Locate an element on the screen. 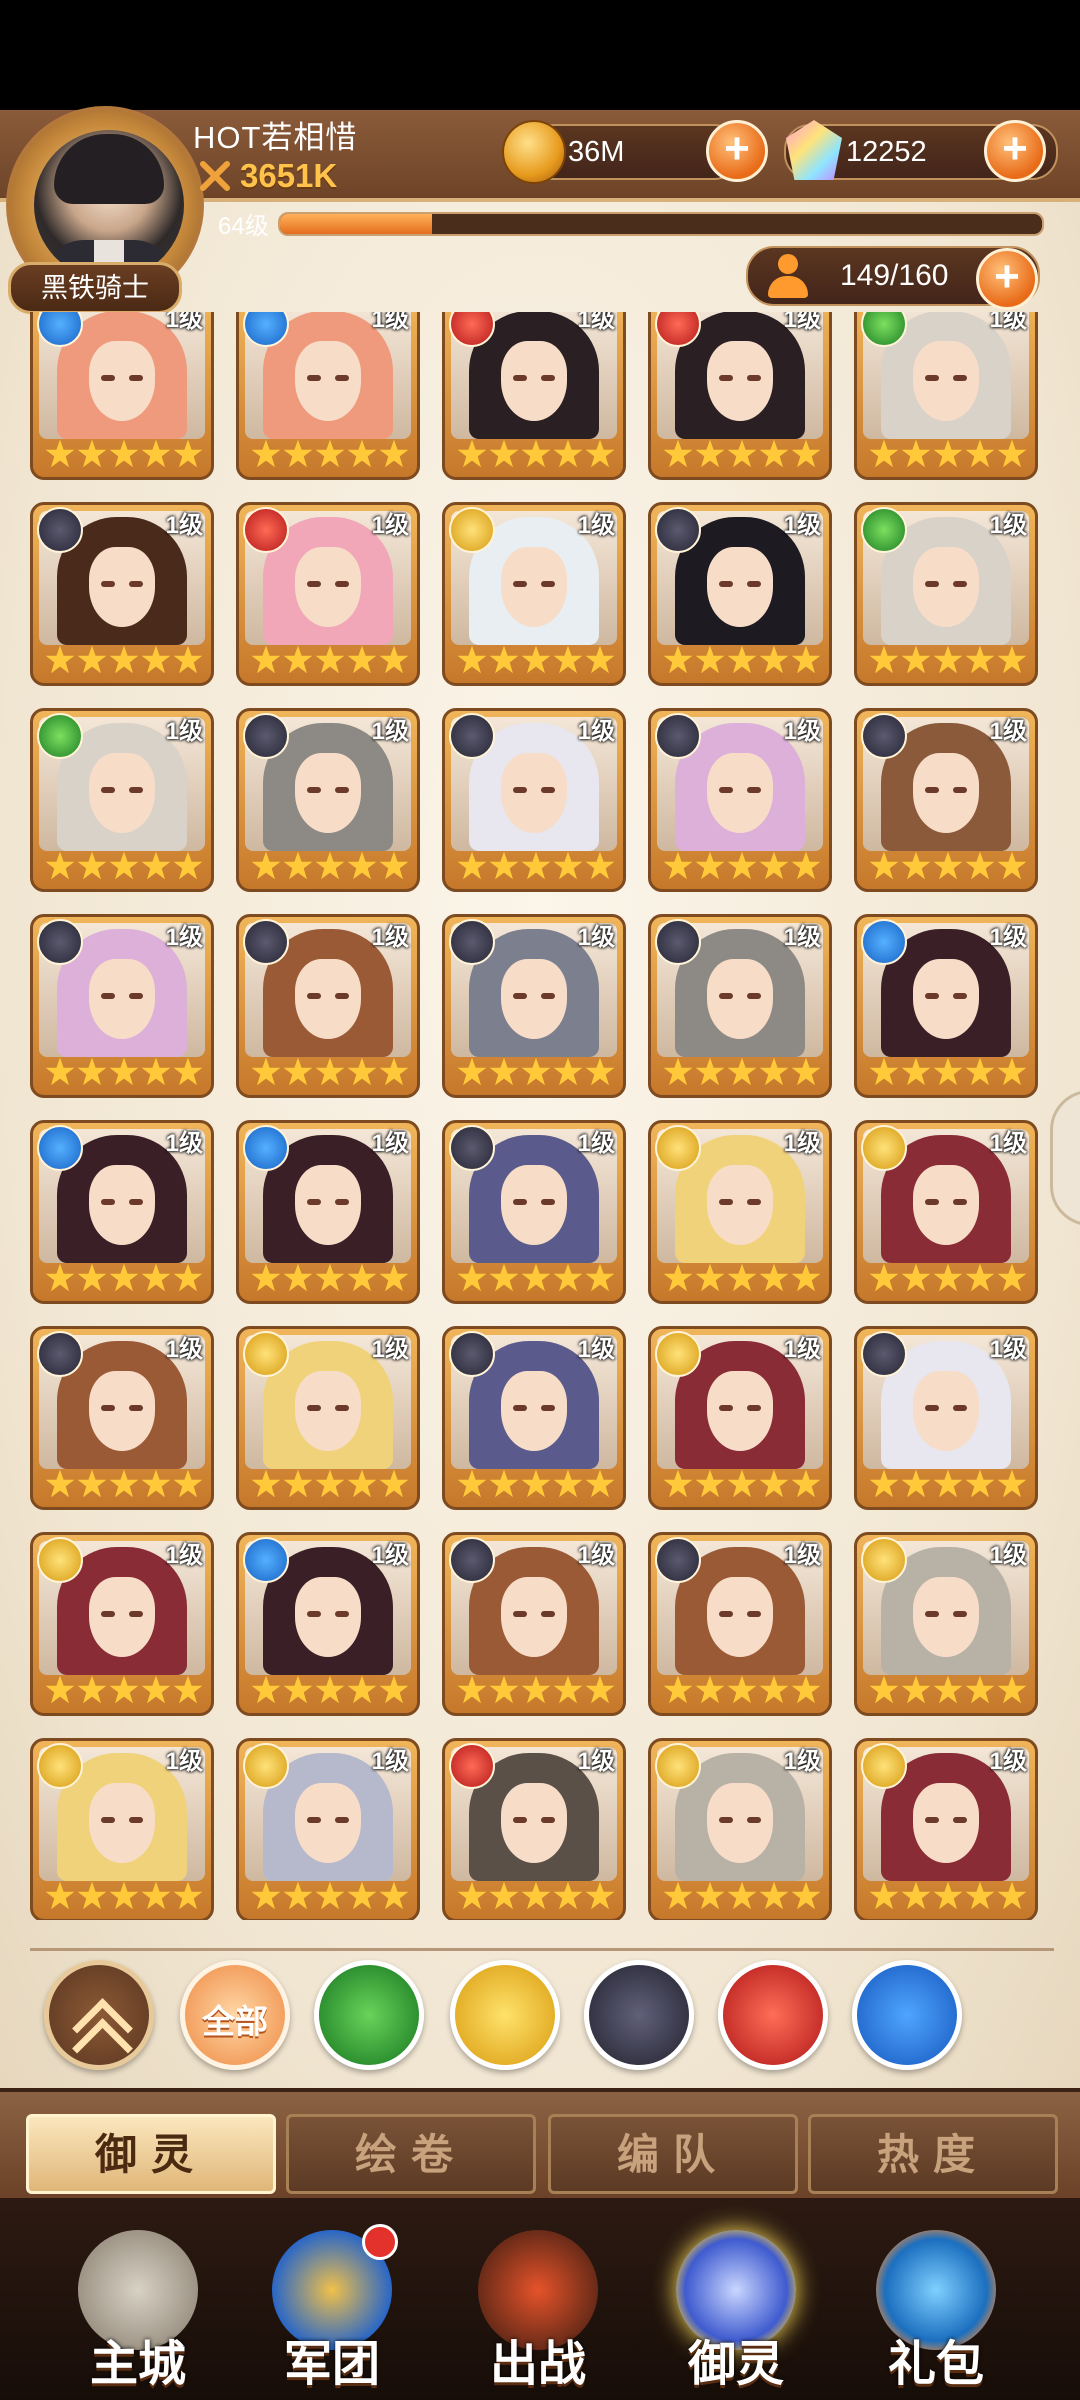 Image resolution: width=1080 pixels, height=2400 pixels. nav-battle: 出战 is located at coordinates (538, 2305).